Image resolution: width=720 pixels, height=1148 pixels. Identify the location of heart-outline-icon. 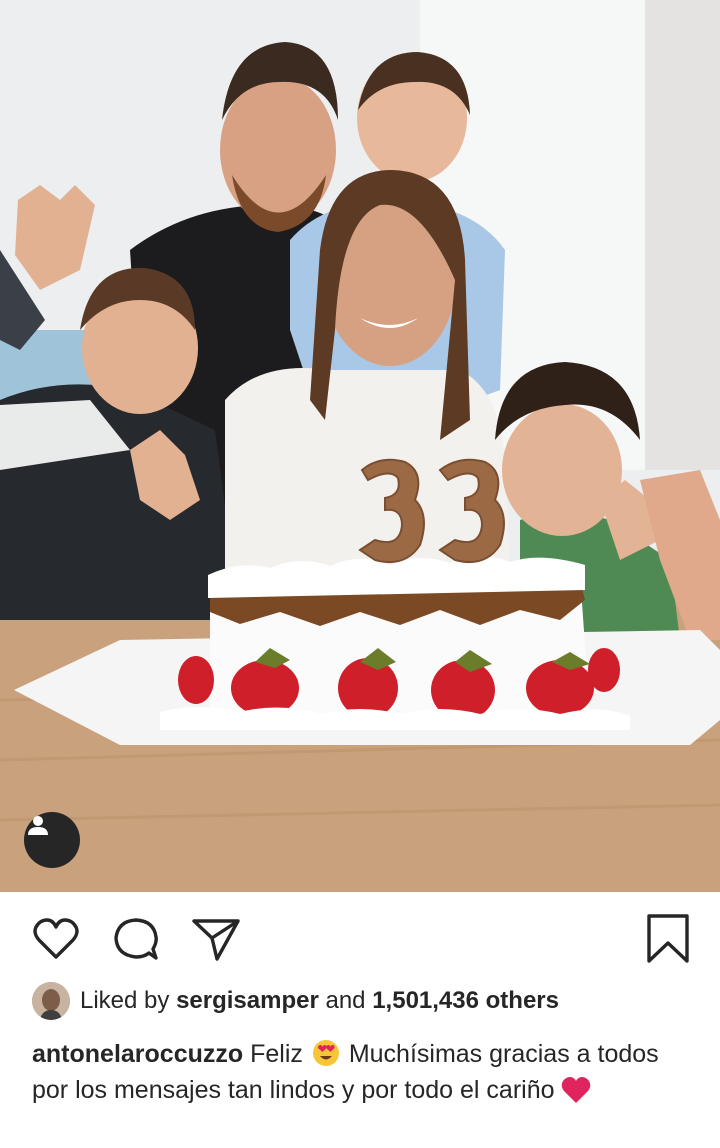
(56, 939).